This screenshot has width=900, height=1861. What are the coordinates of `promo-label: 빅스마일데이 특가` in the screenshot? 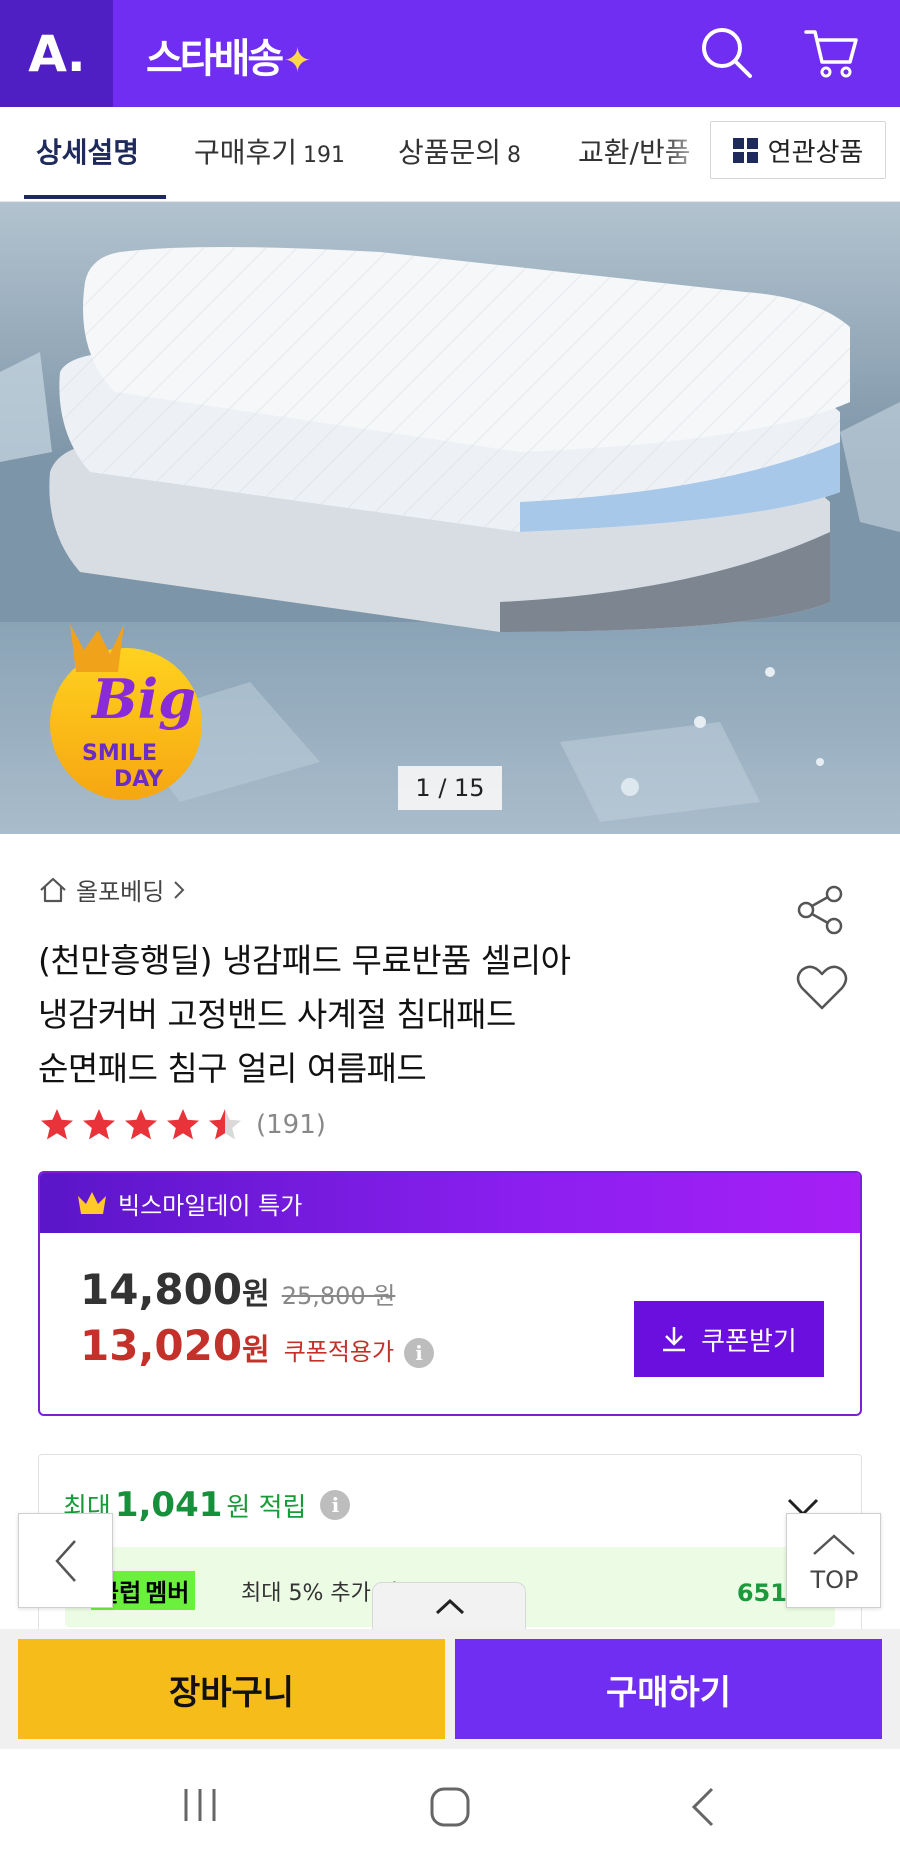 It's located at (210, 1205).